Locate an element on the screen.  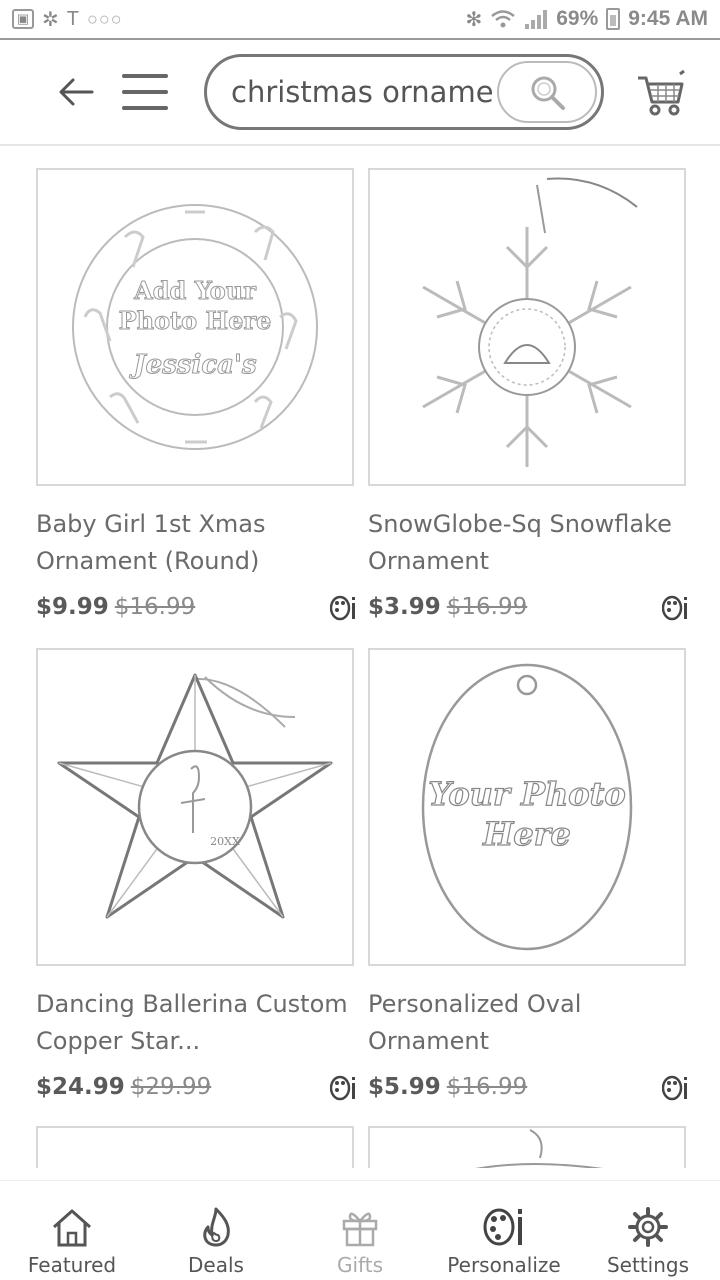
sale-price: $24.99 is located at coordinates (80, 1087).